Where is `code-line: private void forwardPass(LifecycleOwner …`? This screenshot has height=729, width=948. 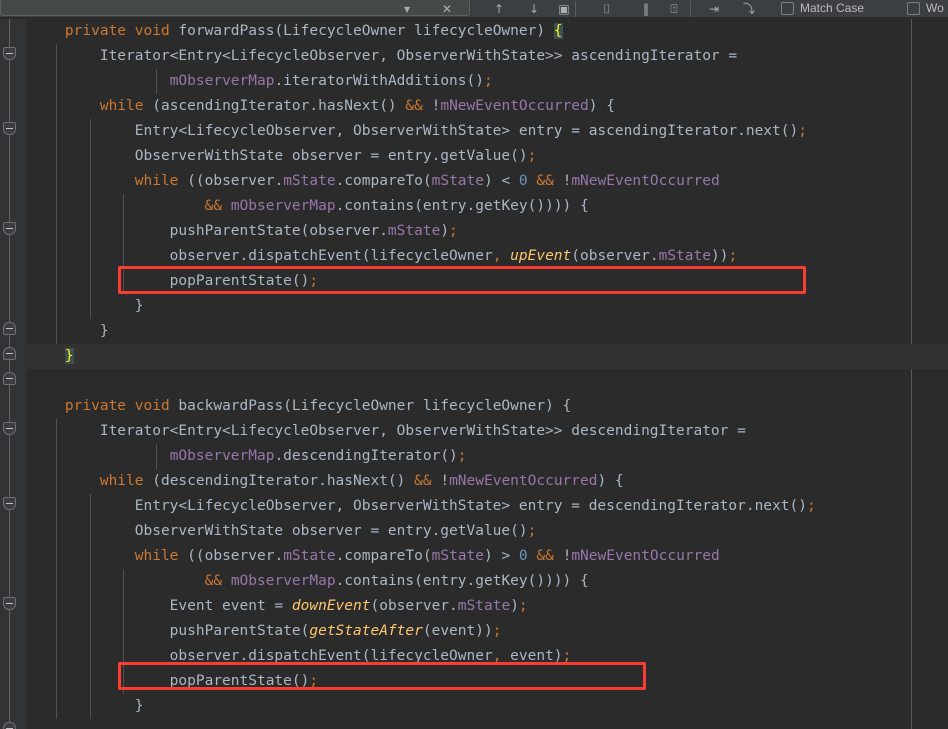 code-line: private void forwardPass(LifecycleOwner … is located at coordinates (487, 31).